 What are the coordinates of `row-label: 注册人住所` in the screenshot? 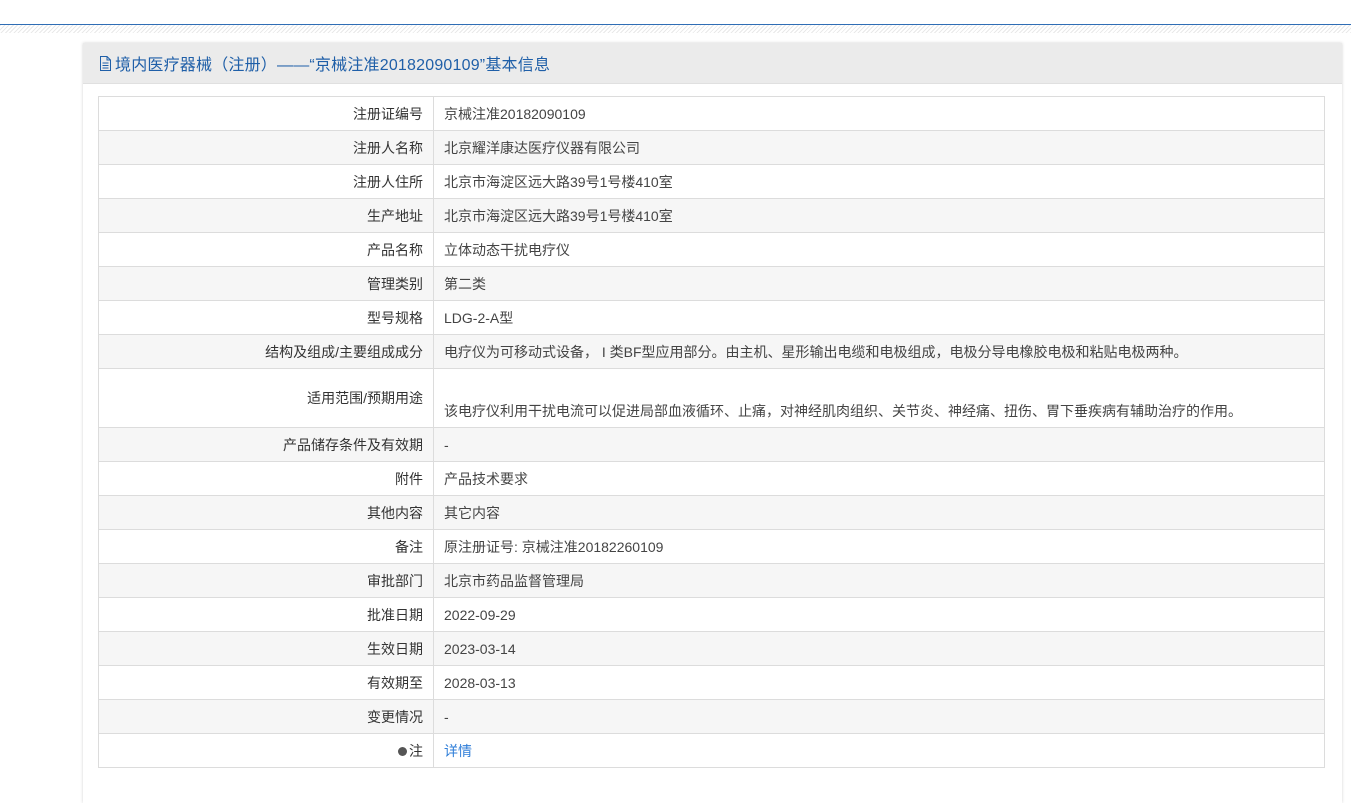 It's located at (266, 181).